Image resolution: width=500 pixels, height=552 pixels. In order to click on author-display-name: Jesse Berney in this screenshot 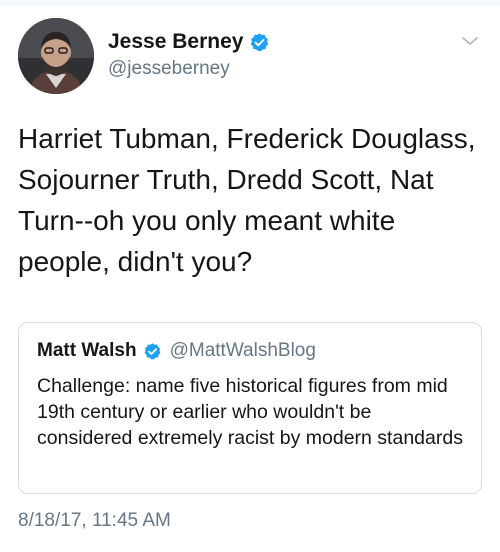, I will do `click(175, 42)`.